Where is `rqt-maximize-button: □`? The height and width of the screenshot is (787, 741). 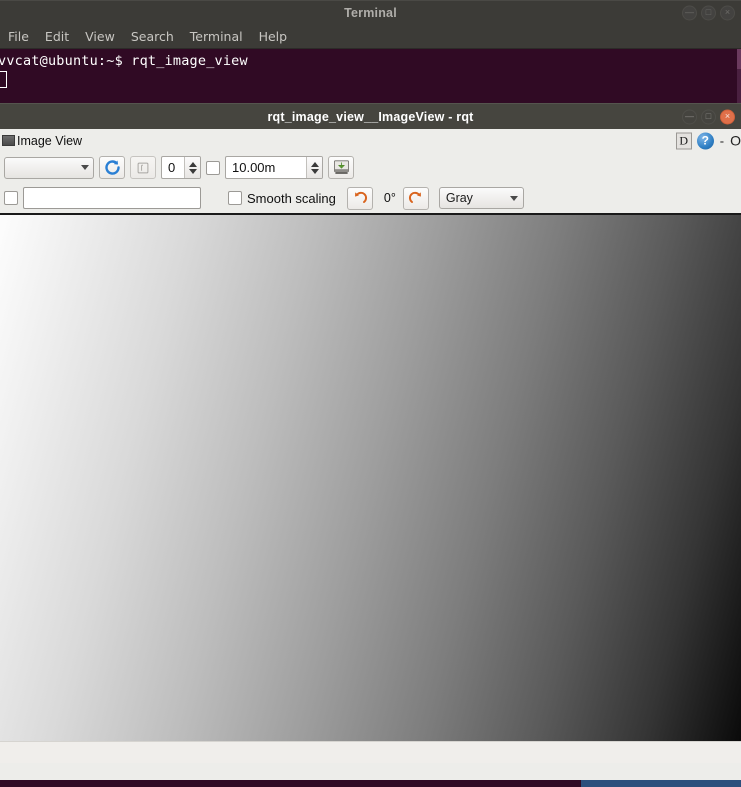 rqt-maximize-button: □ is located at coordinates (708, 116).